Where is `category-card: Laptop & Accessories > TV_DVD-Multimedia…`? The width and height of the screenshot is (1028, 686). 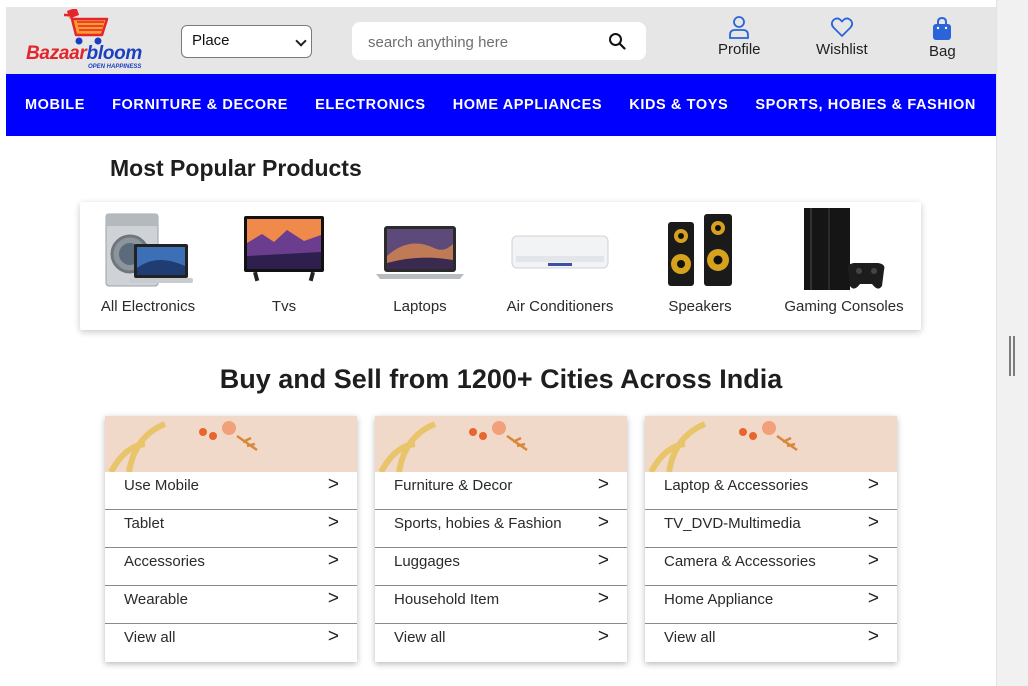 category-card: Laptop & Accessories > TV_DVD-Multimedia… is located at coordinates (771, 539).